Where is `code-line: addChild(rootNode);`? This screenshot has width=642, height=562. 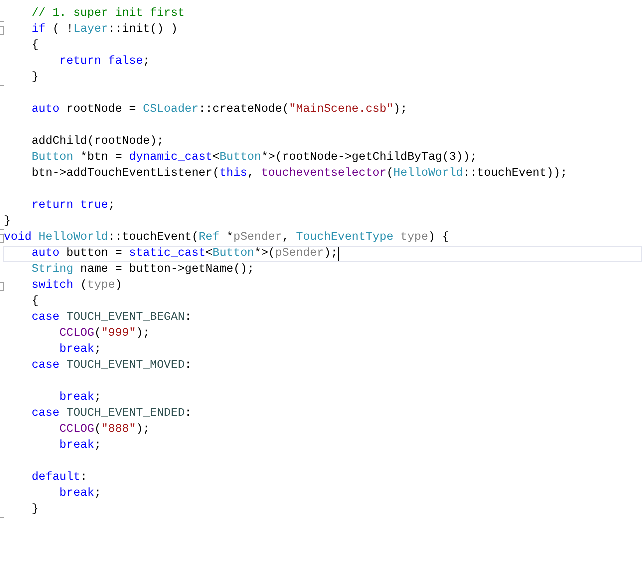 code-line: addChild(rootNode); is located at coordinates (97, 142).